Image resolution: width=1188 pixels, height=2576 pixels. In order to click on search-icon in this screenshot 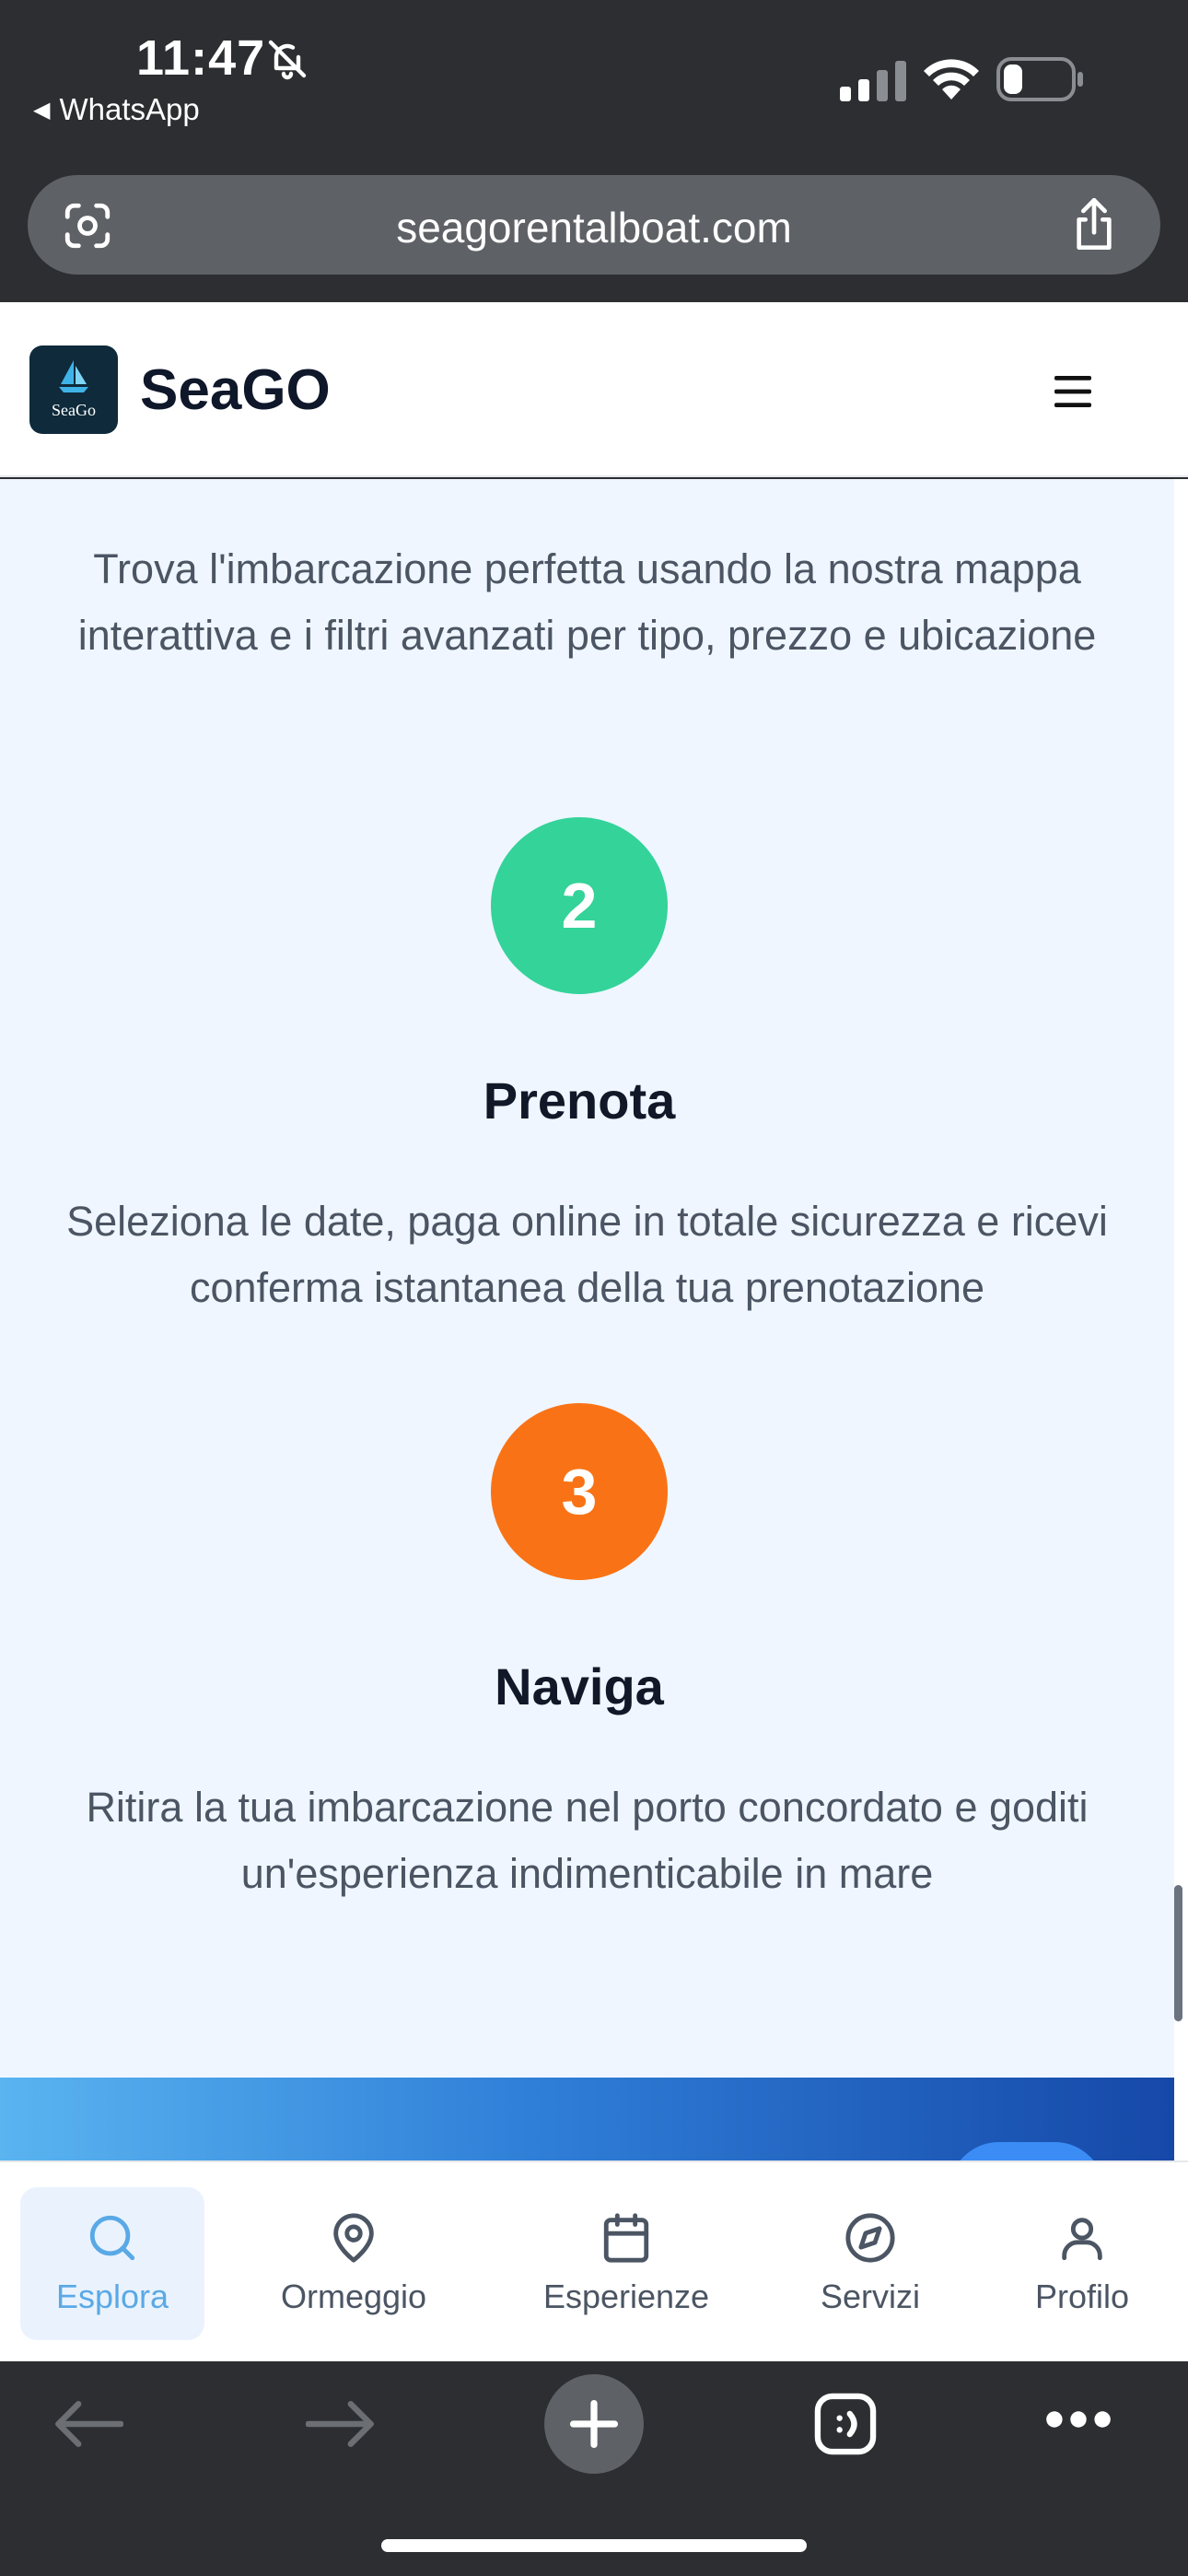, I will do `click(112, 2238)`.